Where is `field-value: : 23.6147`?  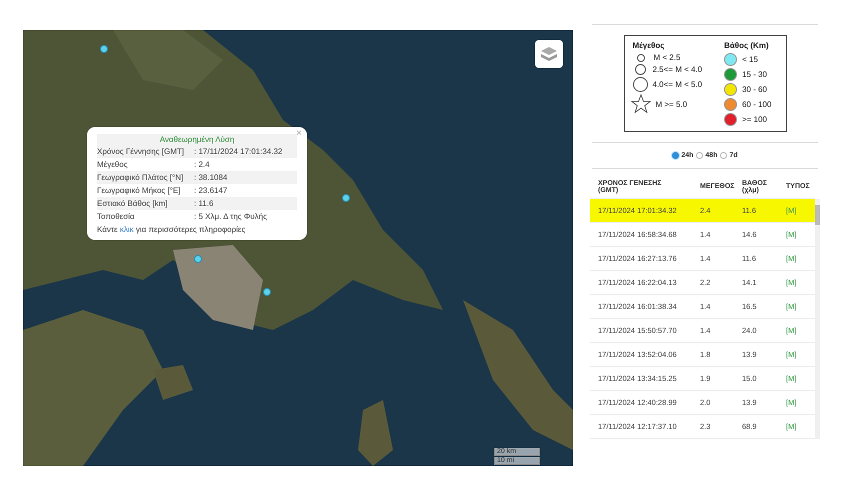 field-value: : 23.6147 is located at coordinates (211, 190).